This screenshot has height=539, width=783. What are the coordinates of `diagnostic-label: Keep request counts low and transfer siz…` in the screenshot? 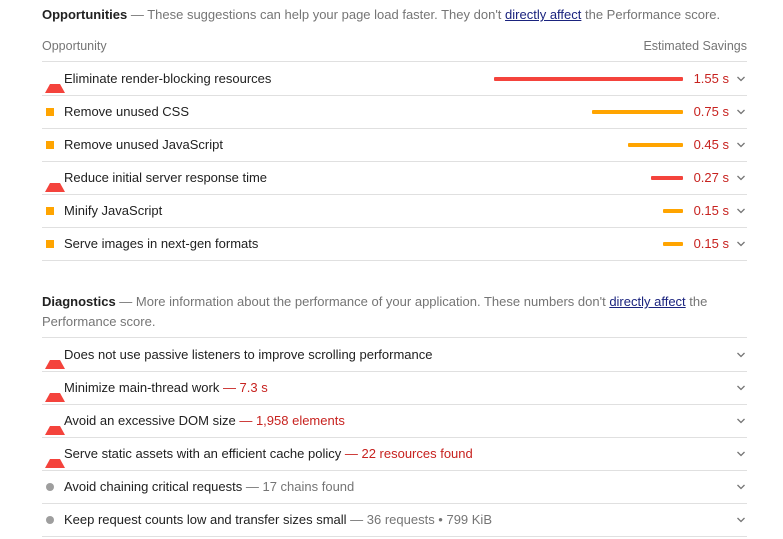 It's located at (205, 519).